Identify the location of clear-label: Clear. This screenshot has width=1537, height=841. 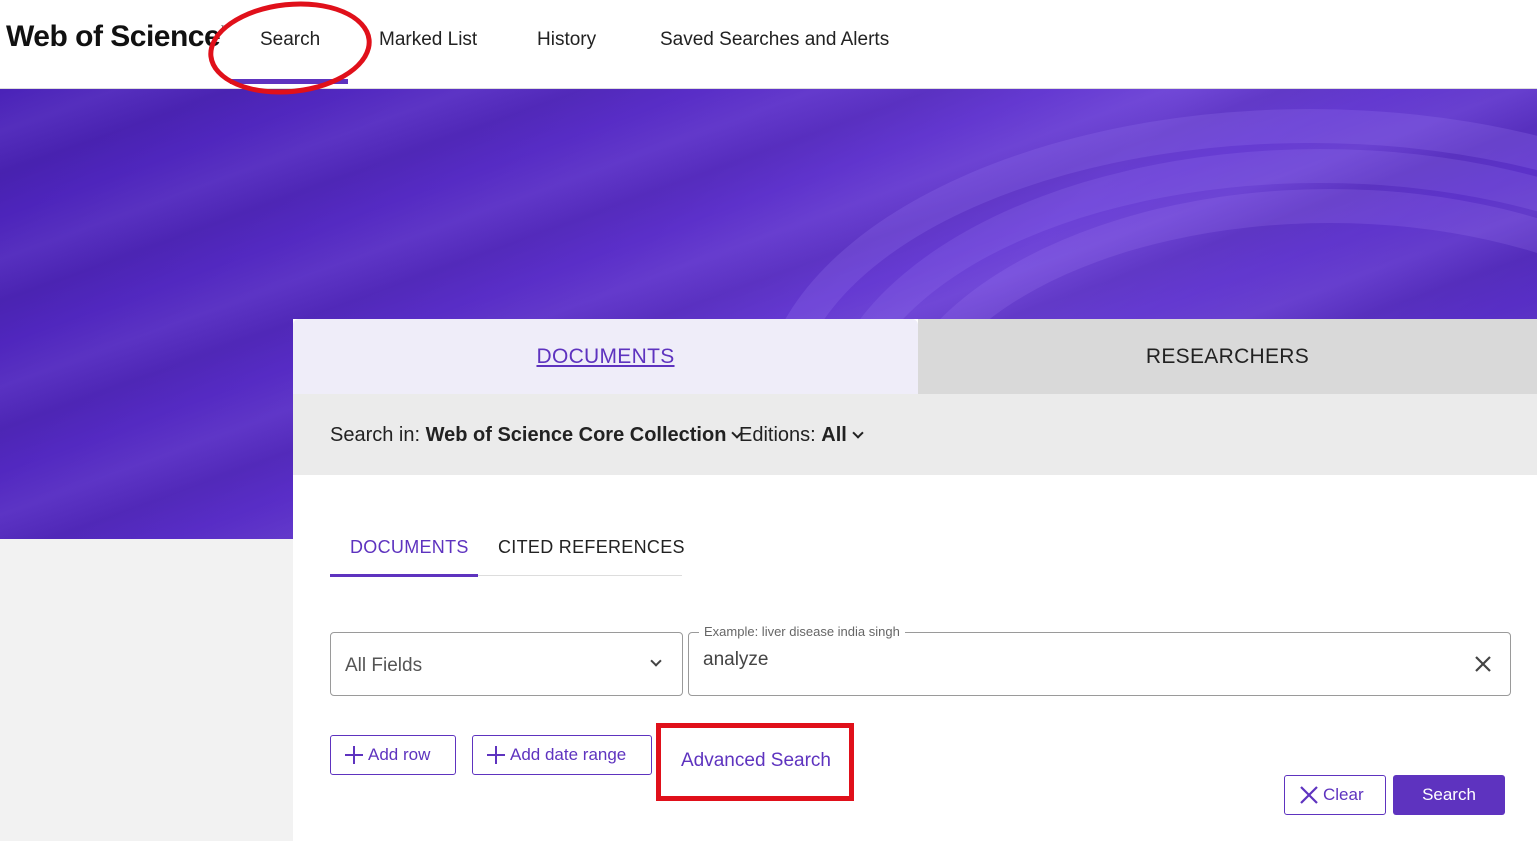
(1343, 794).